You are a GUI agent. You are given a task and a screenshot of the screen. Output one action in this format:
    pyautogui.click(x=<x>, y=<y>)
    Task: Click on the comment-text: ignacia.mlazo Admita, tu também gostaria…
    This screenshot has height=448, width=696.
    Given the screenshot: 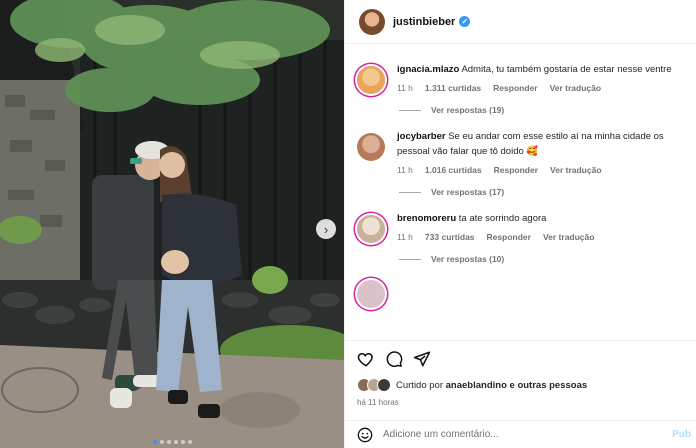 What is the action you would take?
    pyautogui.click(x=540, y=69)
    